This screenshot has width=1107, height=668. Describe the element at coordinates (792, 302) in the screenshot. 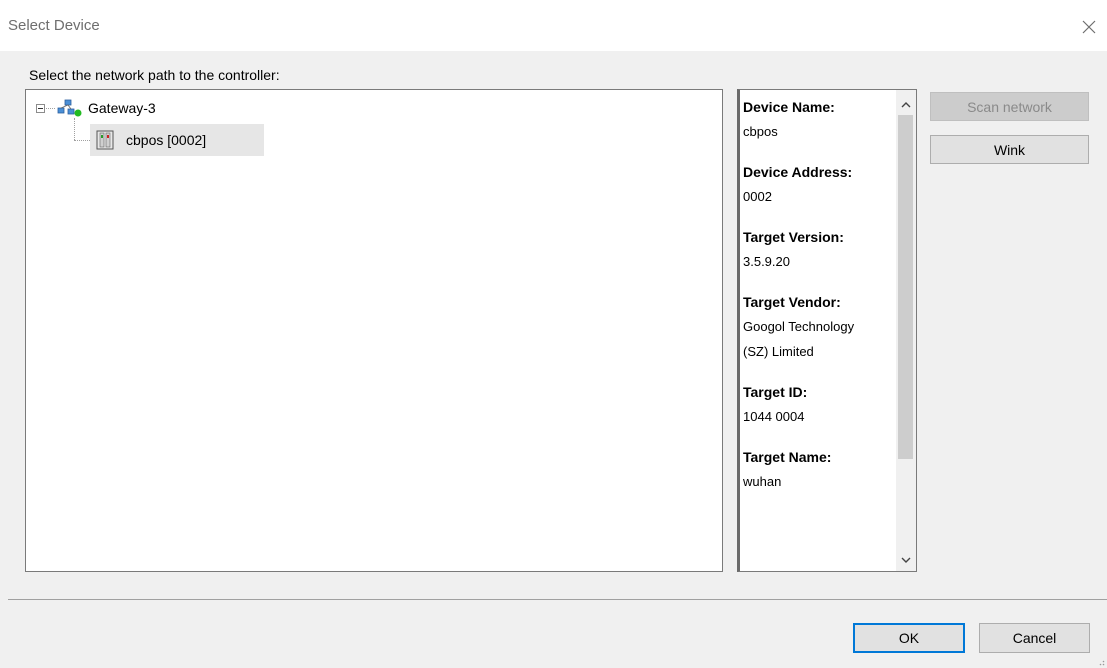

I see `device-info-label: Target Vendor:` at that location.